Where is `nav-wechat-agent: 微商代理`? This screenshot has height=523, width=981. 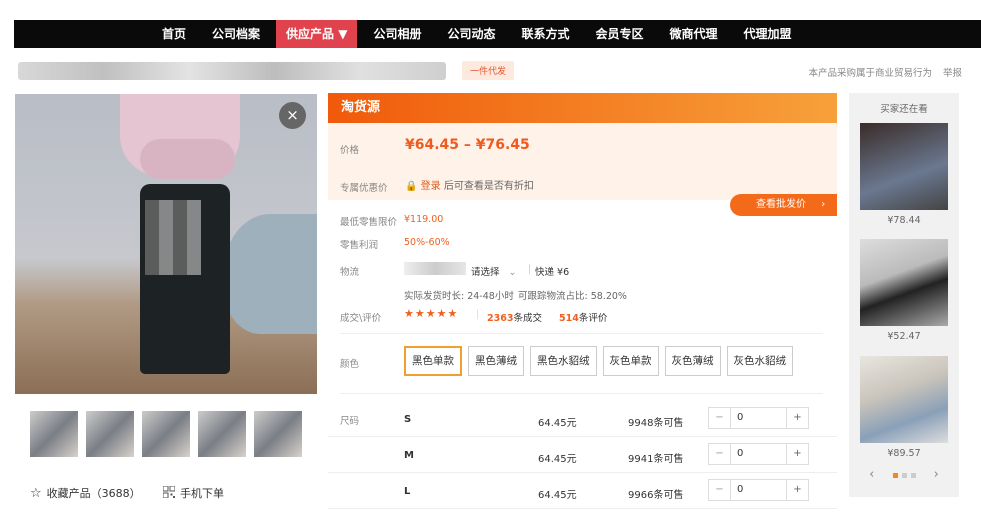 nav-wechat-agent: 微商代理 is located at coordinates (694, 34).